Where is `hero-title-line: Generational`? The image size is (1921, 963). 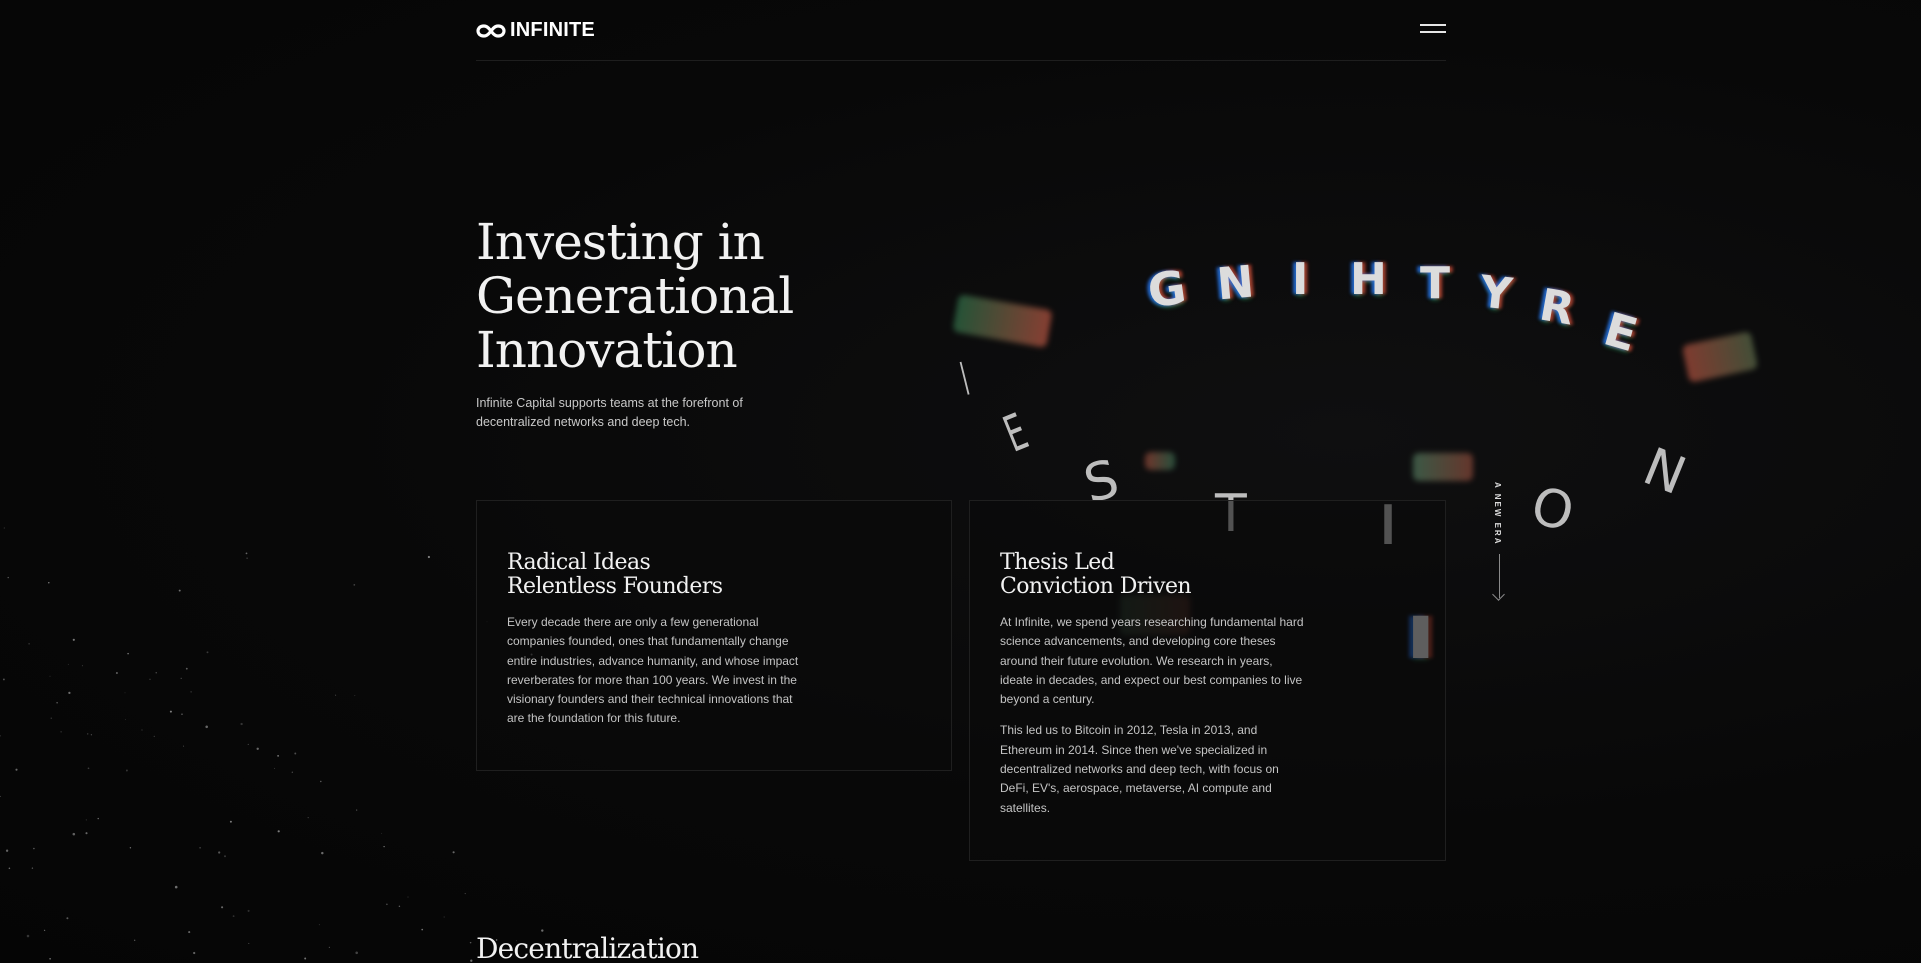
hero-title-line: Generational is located at coordinates (635, 296).